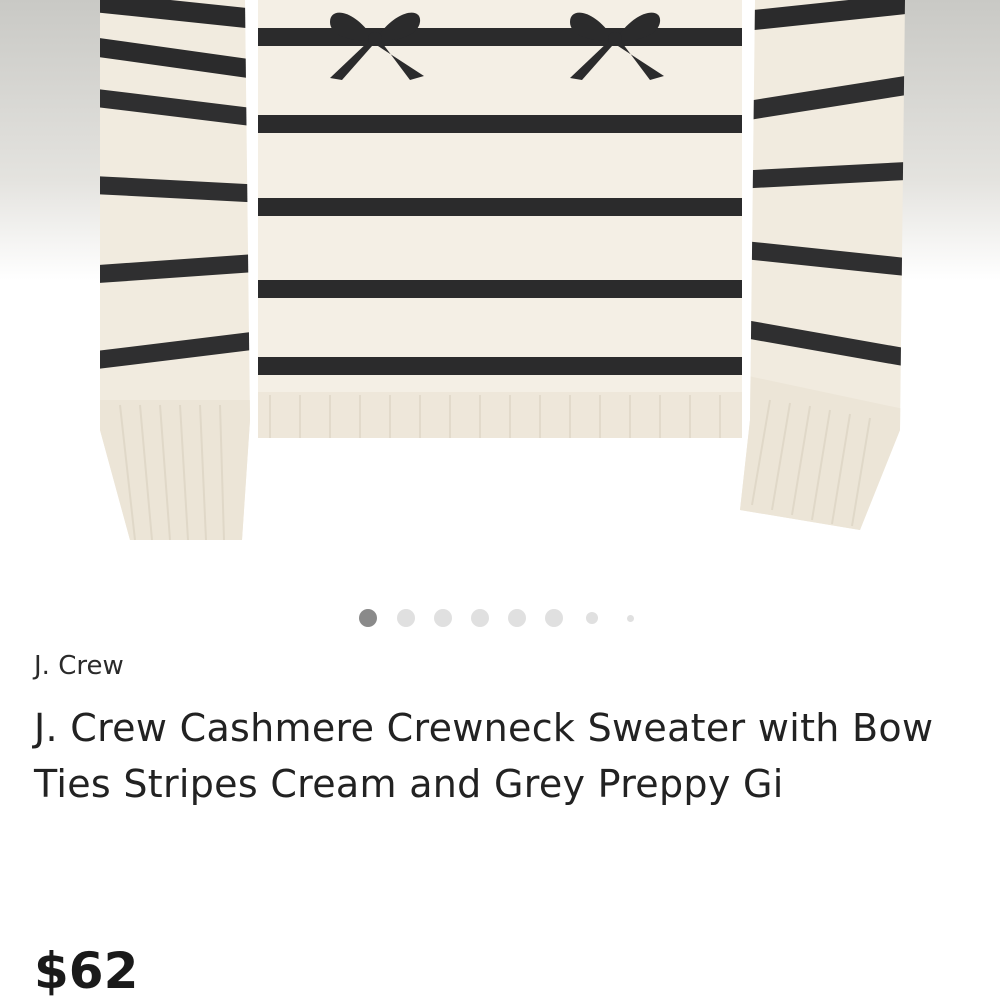  I want to click on price: $62, so click(86, 971).